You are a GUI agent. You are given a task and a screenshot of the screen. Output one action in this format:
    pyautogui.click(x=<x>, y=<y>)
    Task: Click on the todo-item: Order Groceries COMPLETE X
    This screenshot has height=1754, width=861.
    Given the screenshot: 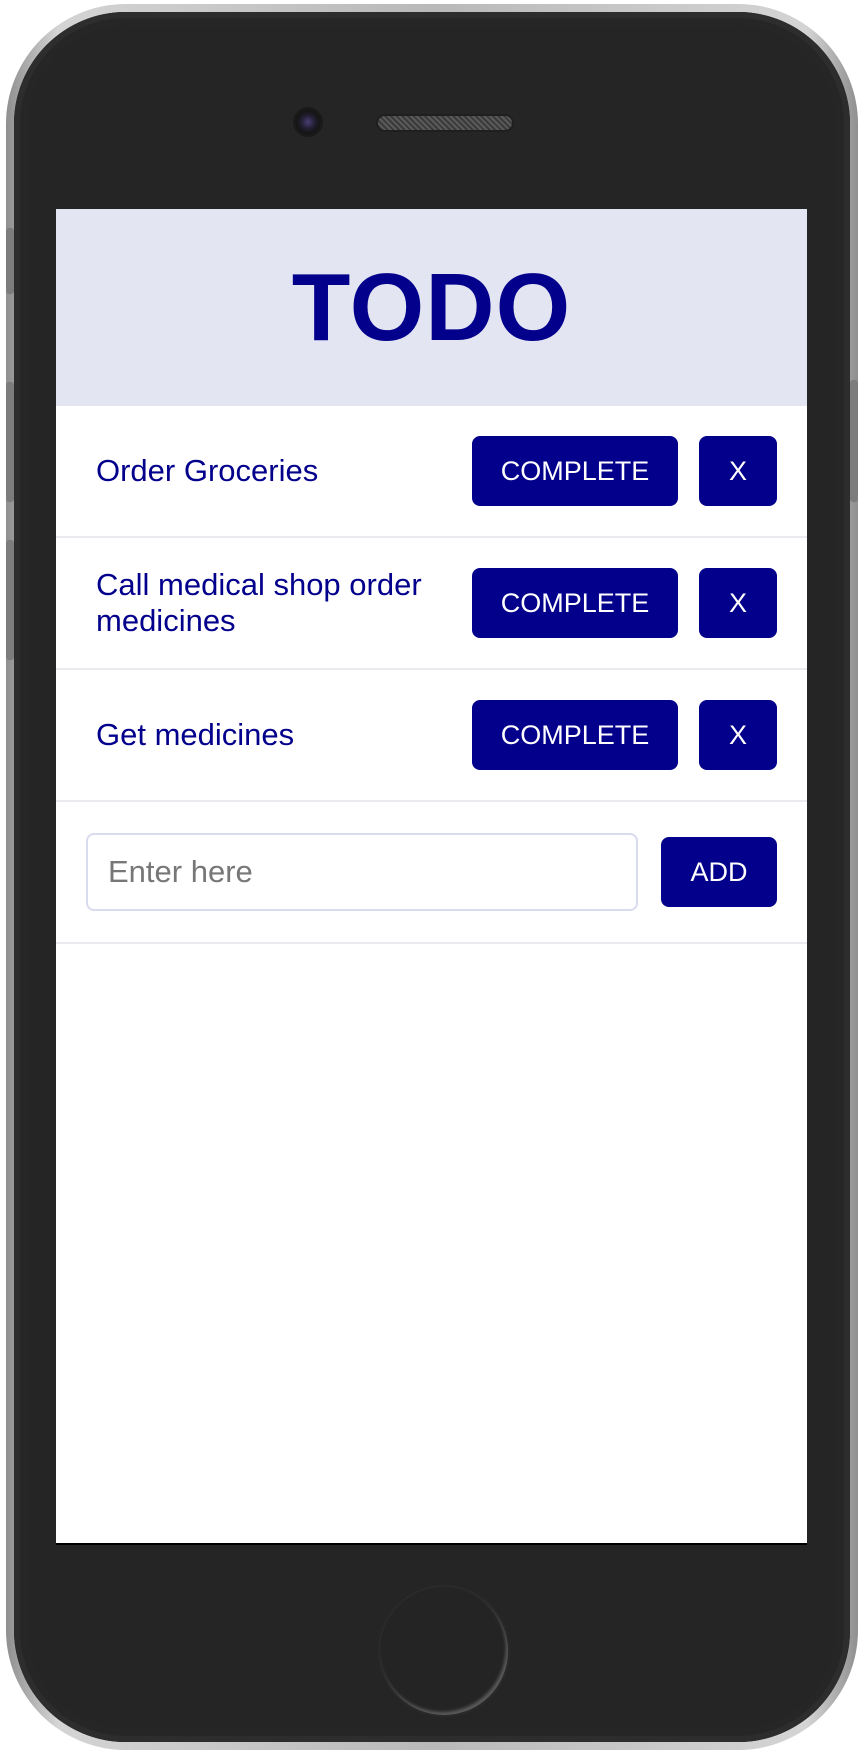 What is the action you would take?
    pyautogui.click(x=431, y=472)
    